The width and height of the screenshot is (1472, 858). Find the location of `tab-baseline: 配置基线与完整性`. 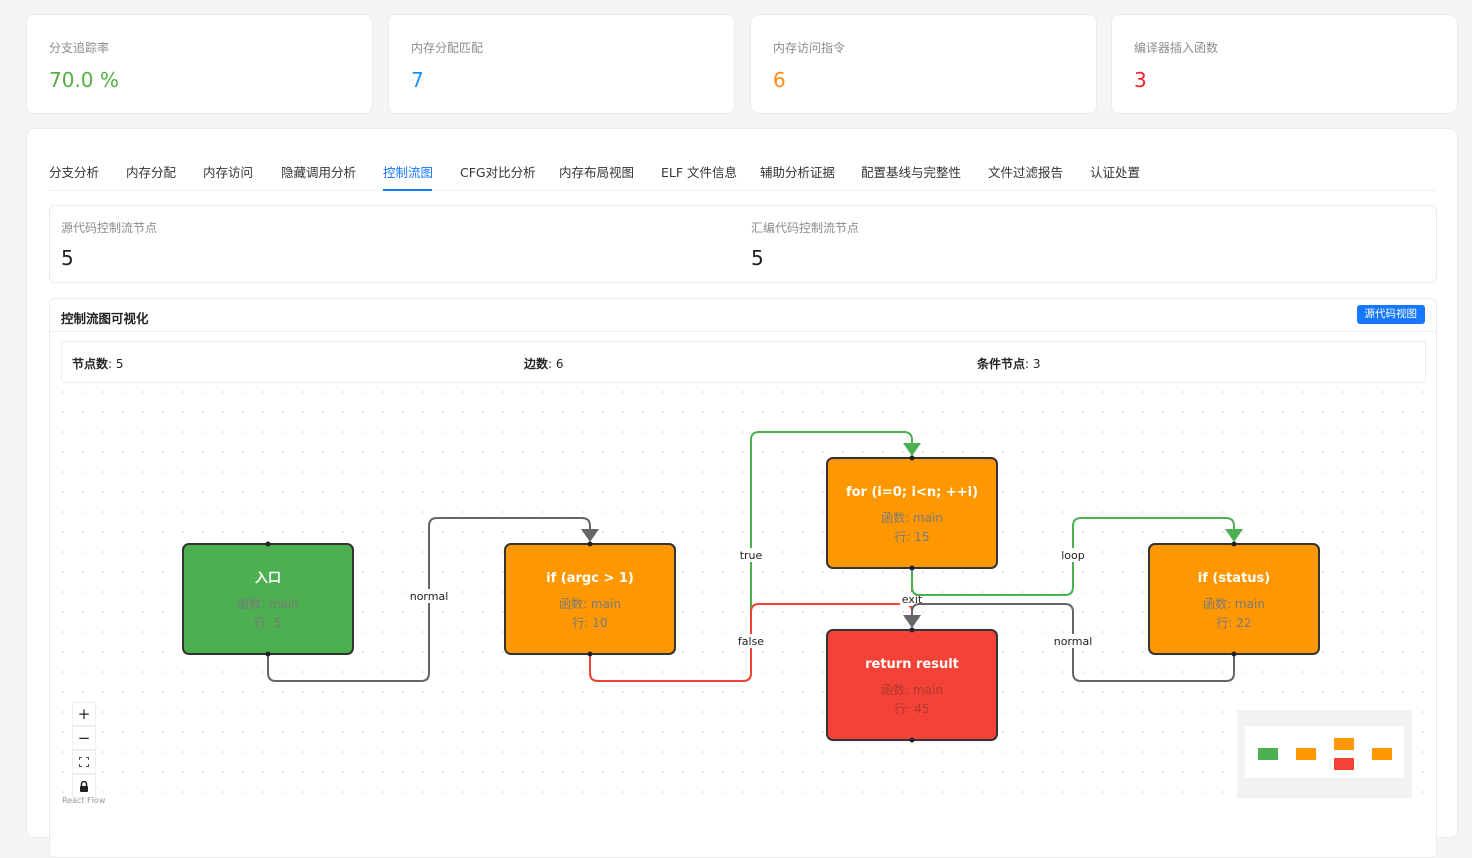

tab-baseline: 配置基线与完整性 is located at coordinates (911, 171).